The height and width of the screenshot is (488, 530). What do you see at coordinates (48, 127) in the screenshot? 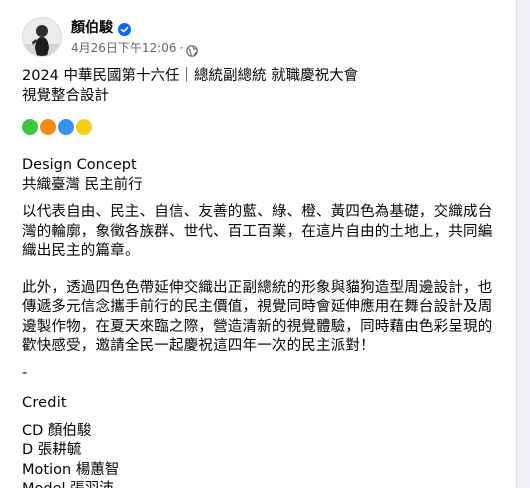
I see `orange-circle-emoji` at bounding box center [48, 127].